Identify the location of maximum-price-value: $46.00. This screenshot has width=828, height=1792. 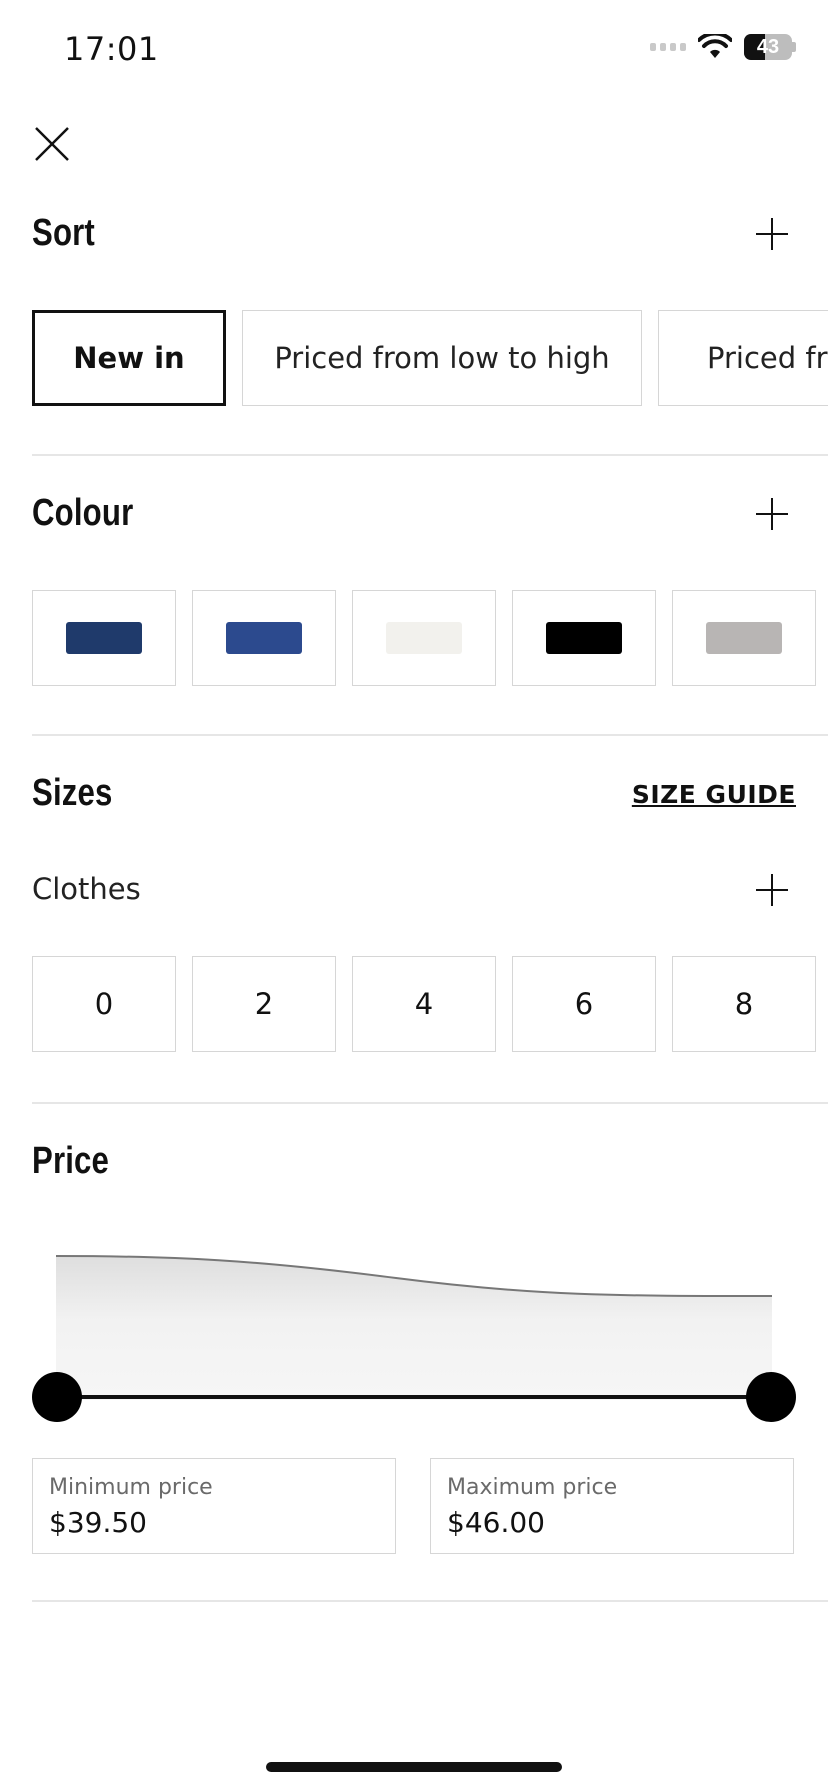
(496, 1522).